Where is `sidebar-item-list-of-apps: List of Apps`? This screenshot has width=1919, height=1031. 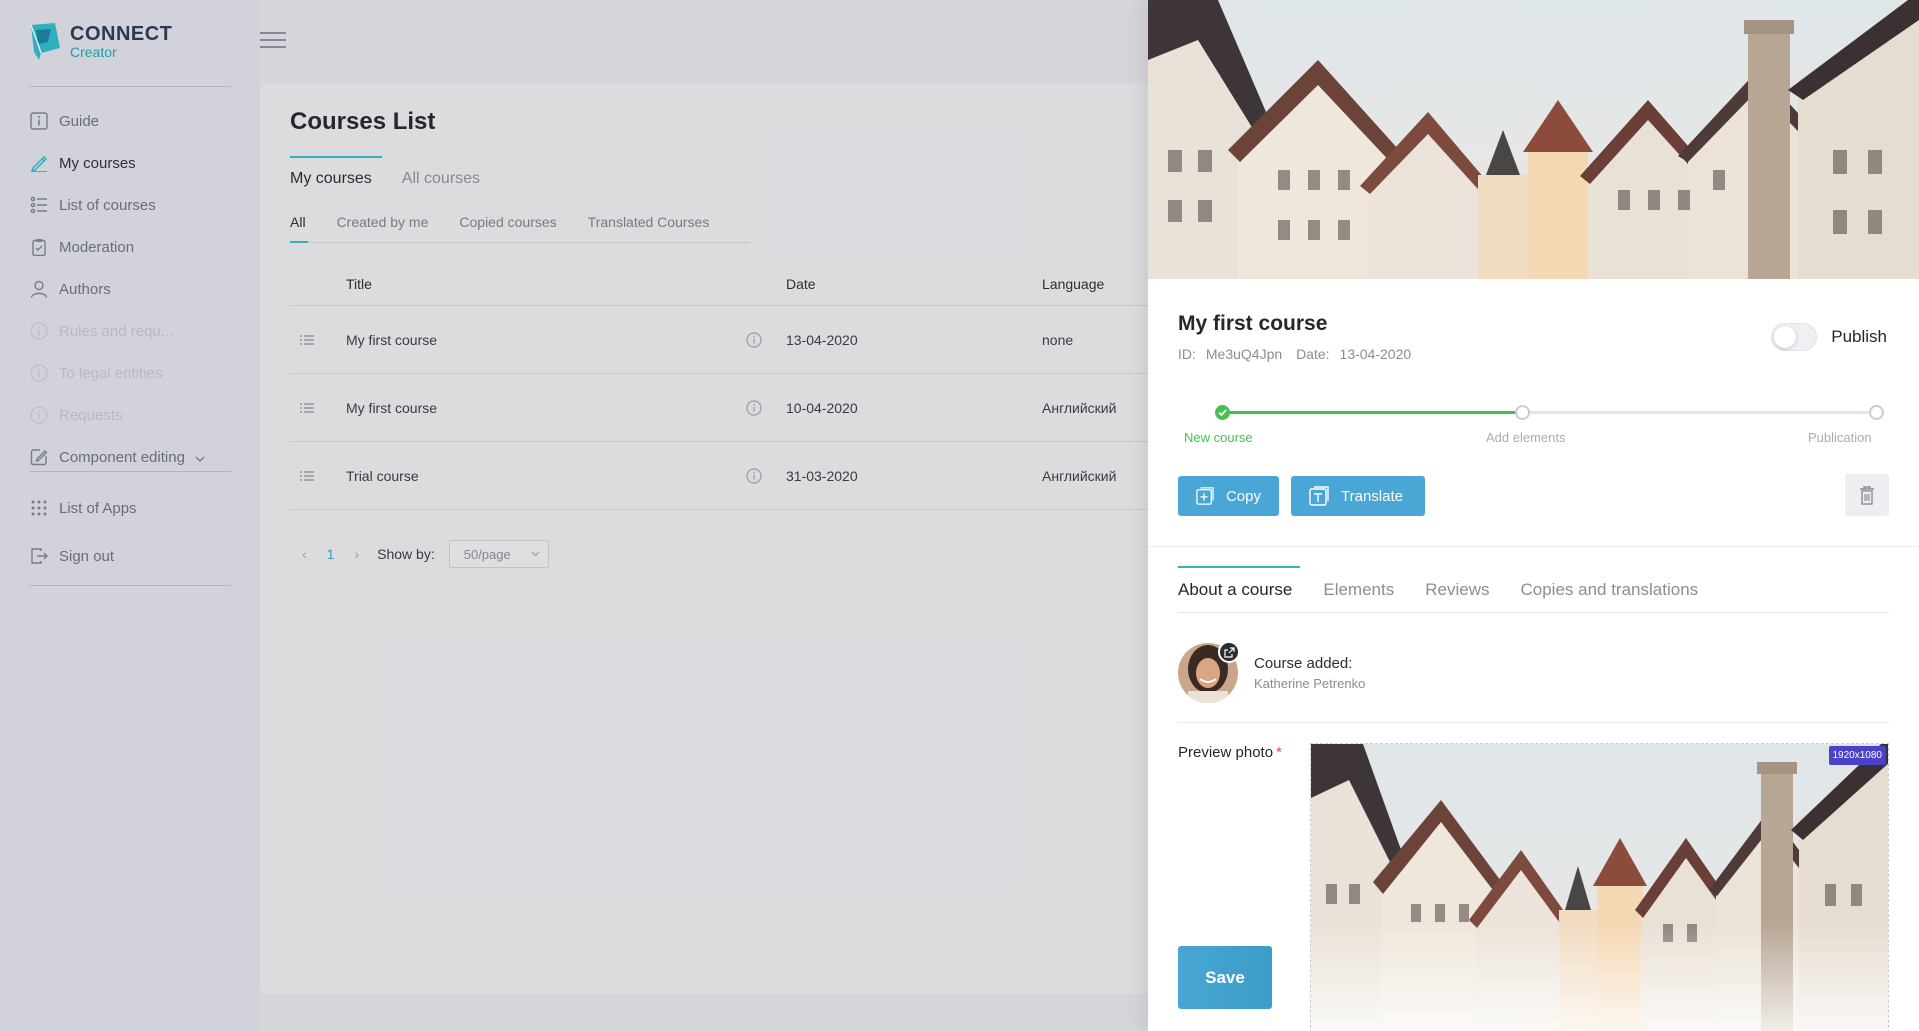
sidebar-item-list-of-apps: List of Apps is located at coordinates (134, 508).